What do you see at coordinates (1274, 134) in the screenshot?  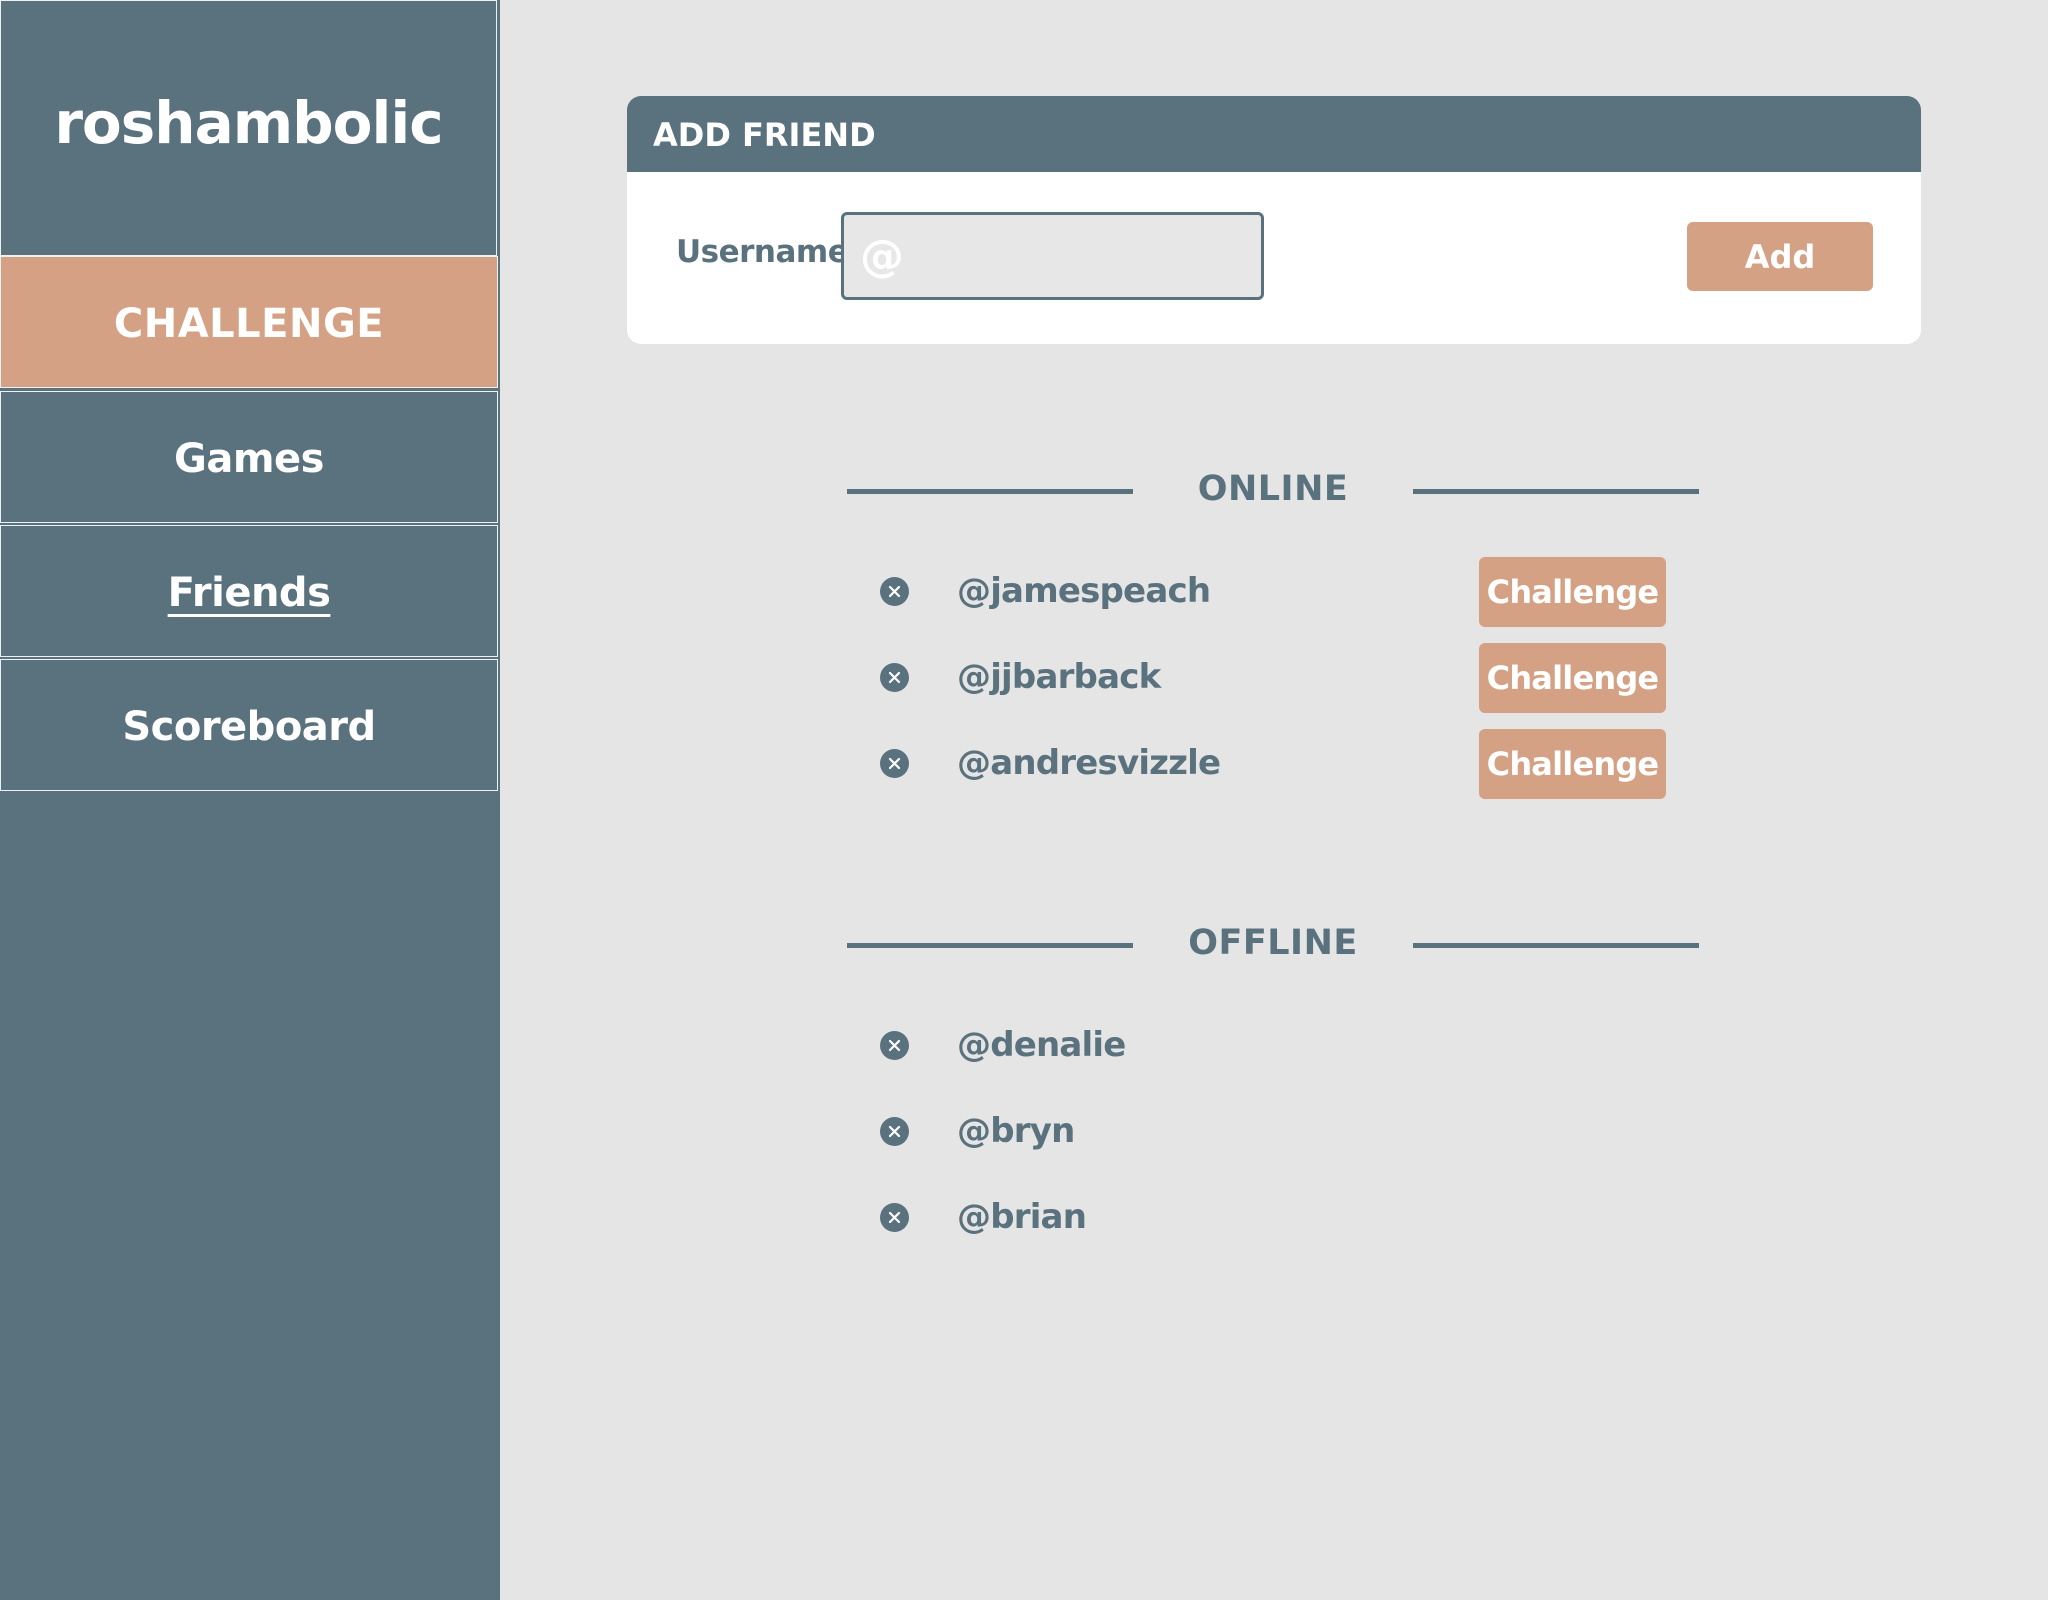 I see `card-header: ADD FRIEND` at bounding box center [1274, 134].